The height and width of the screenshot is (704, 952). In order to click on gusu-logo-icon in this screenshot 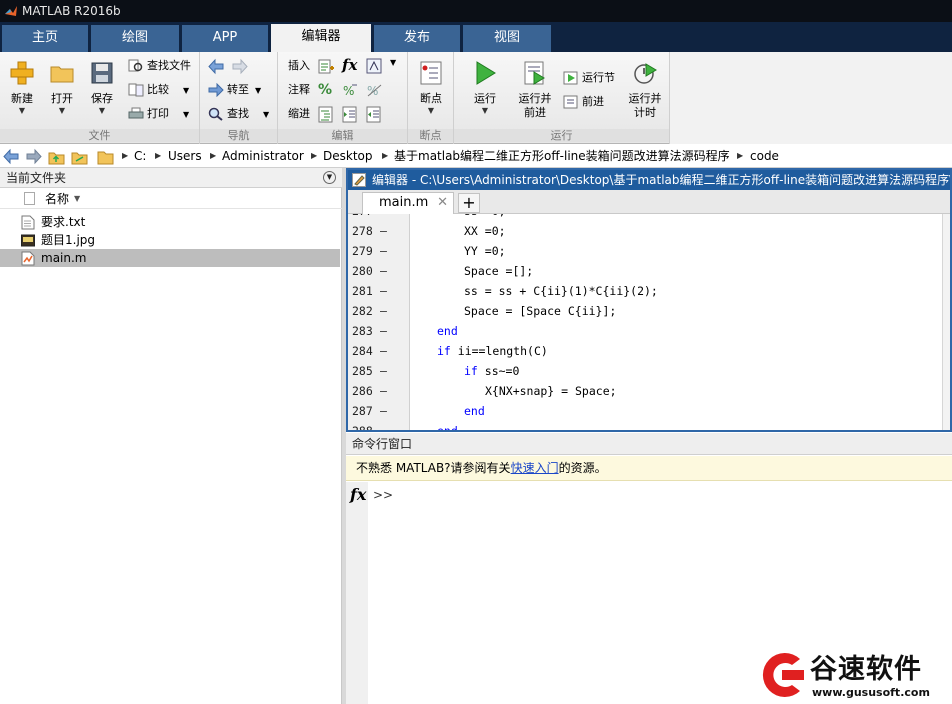, I will do `click(783, 675)`.